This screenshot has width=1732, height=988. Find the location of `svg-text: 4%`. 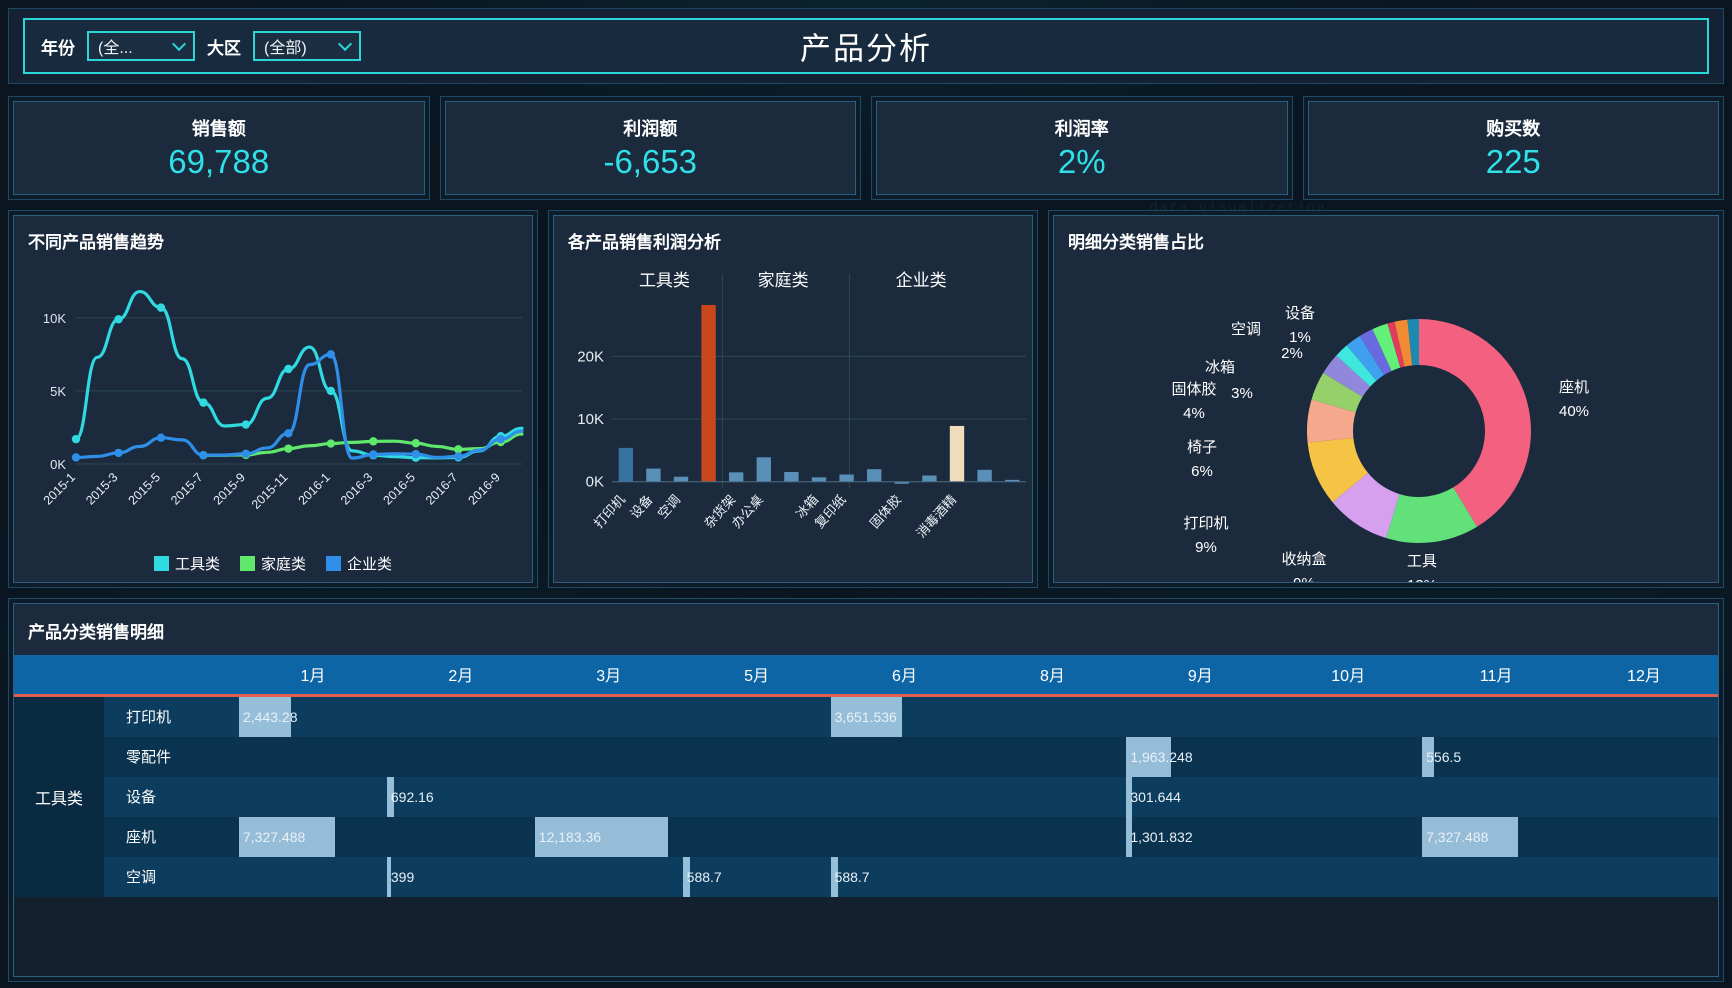

svg-text: 4% is located at coordinates (1194, 413).